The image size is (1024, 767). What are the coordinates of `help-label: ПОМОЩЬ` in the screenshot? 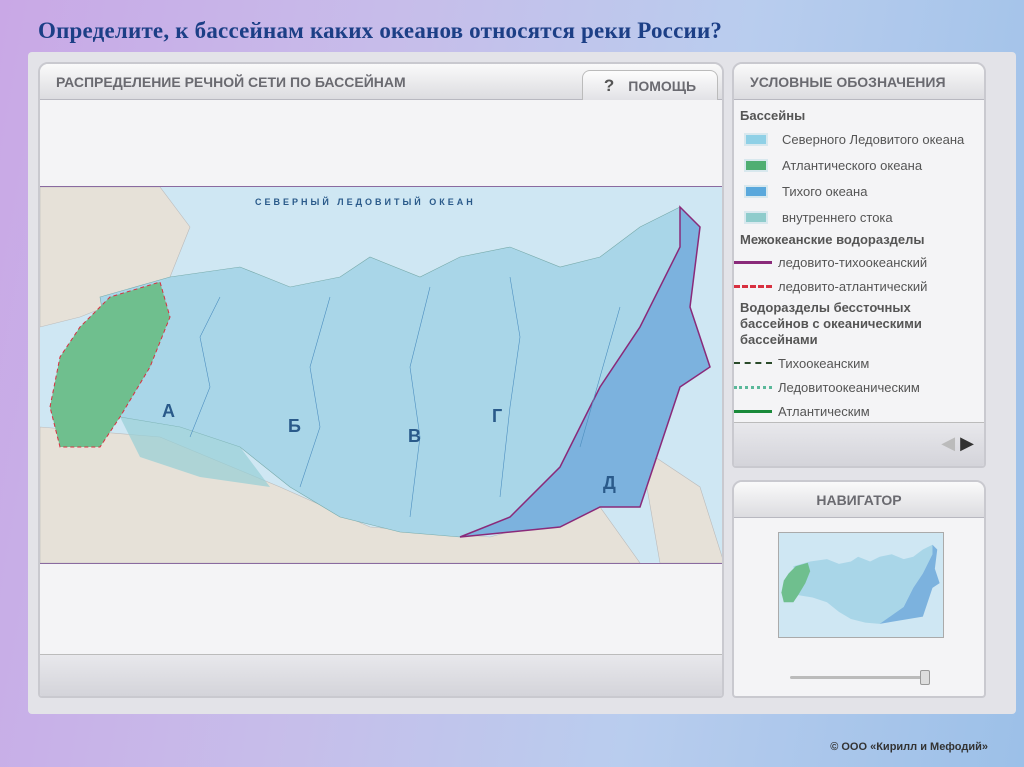 It's located at (662, 85).